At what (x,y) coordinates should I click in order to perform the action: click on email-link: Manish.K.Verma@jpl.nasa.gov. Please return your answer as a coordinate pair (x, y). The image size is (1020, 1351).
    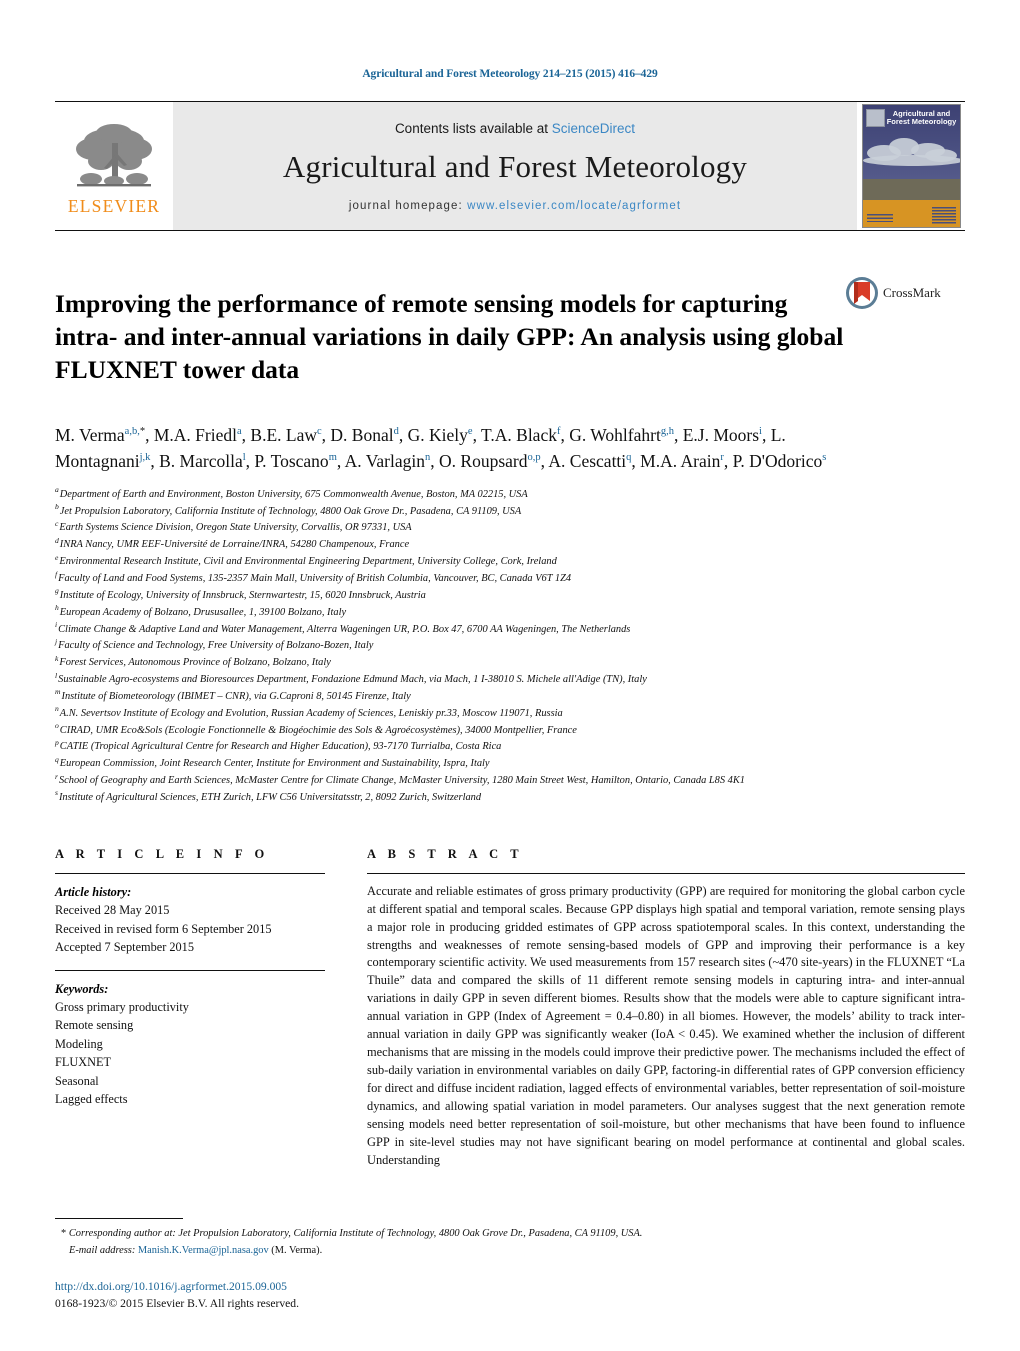
    Looking at the image, I should click on (203, 1250).